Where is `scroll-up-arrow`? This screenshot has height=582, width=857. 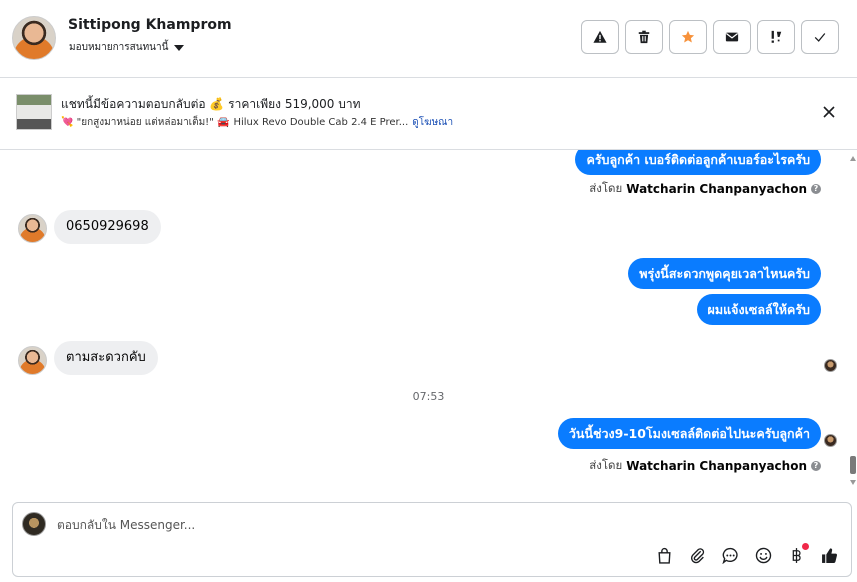
scroll-up-arrow is located at coordinates (853, 158).